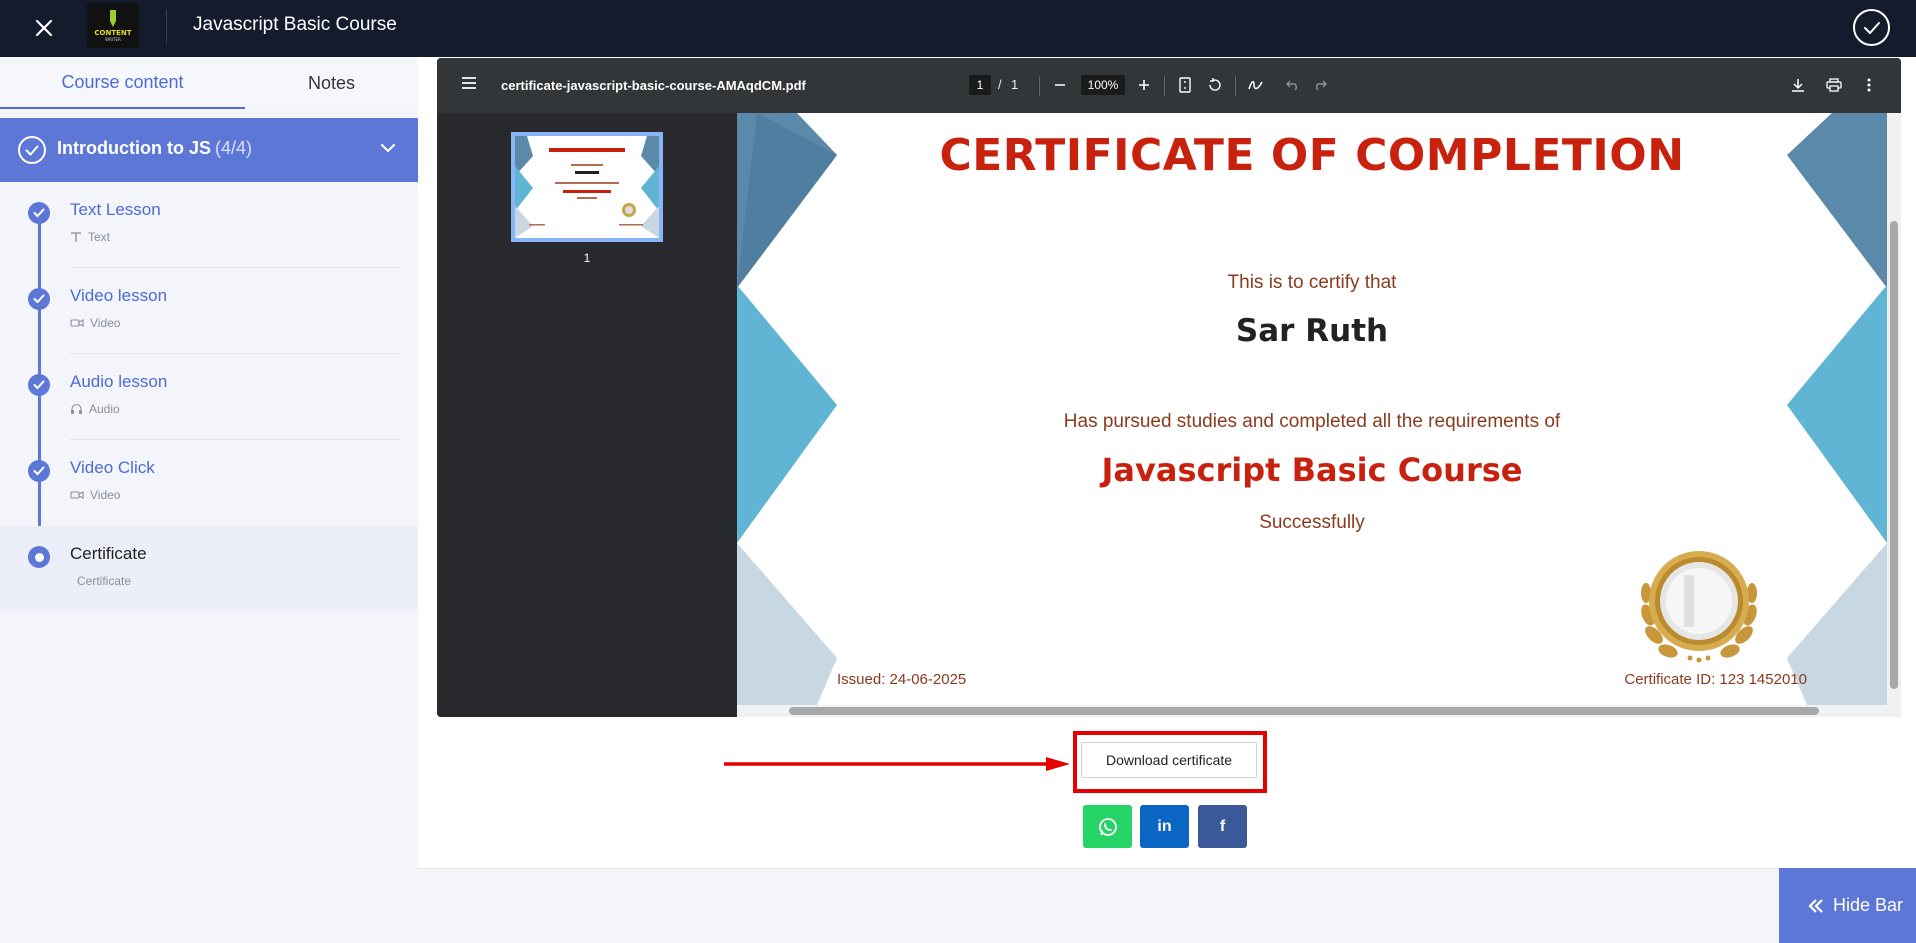 This screenshot has height=943, width=1916. Describe the element at coordinates (1715, 679) in the screenshot. I see `certificate-id: Certificate ID: 123 1452010` at that location.